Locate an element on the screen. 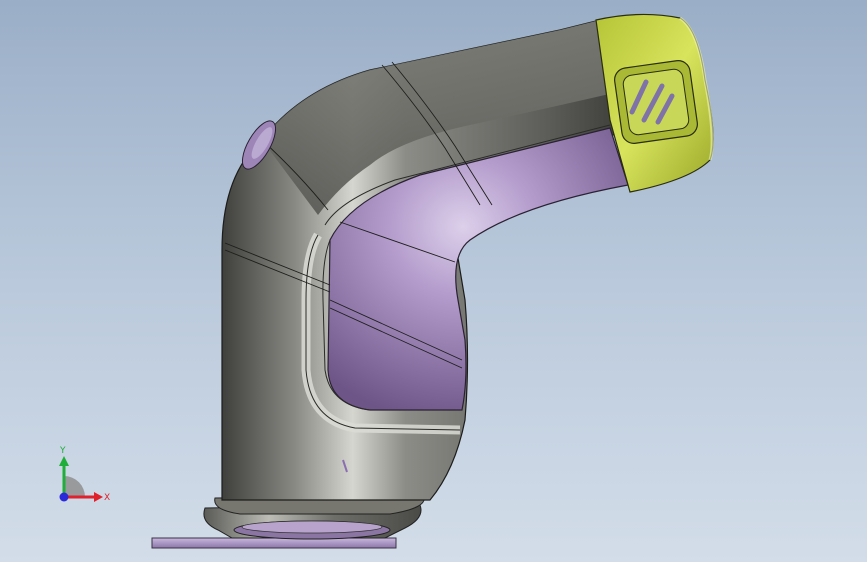 This screenshot has height=562, width=867. x-axis-label: X is located at coordinates (107, 498).